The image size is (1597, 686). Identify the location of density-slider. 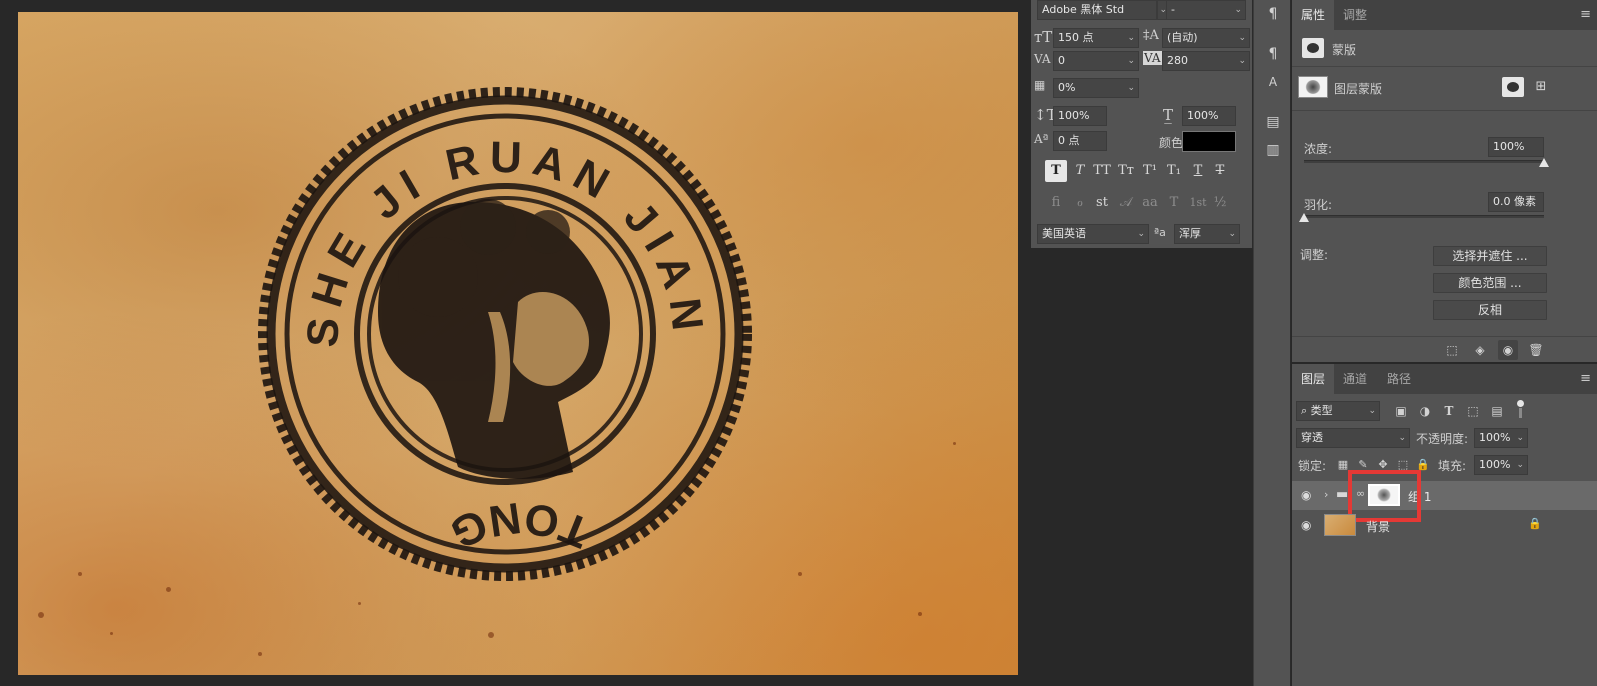
(1424, 161).